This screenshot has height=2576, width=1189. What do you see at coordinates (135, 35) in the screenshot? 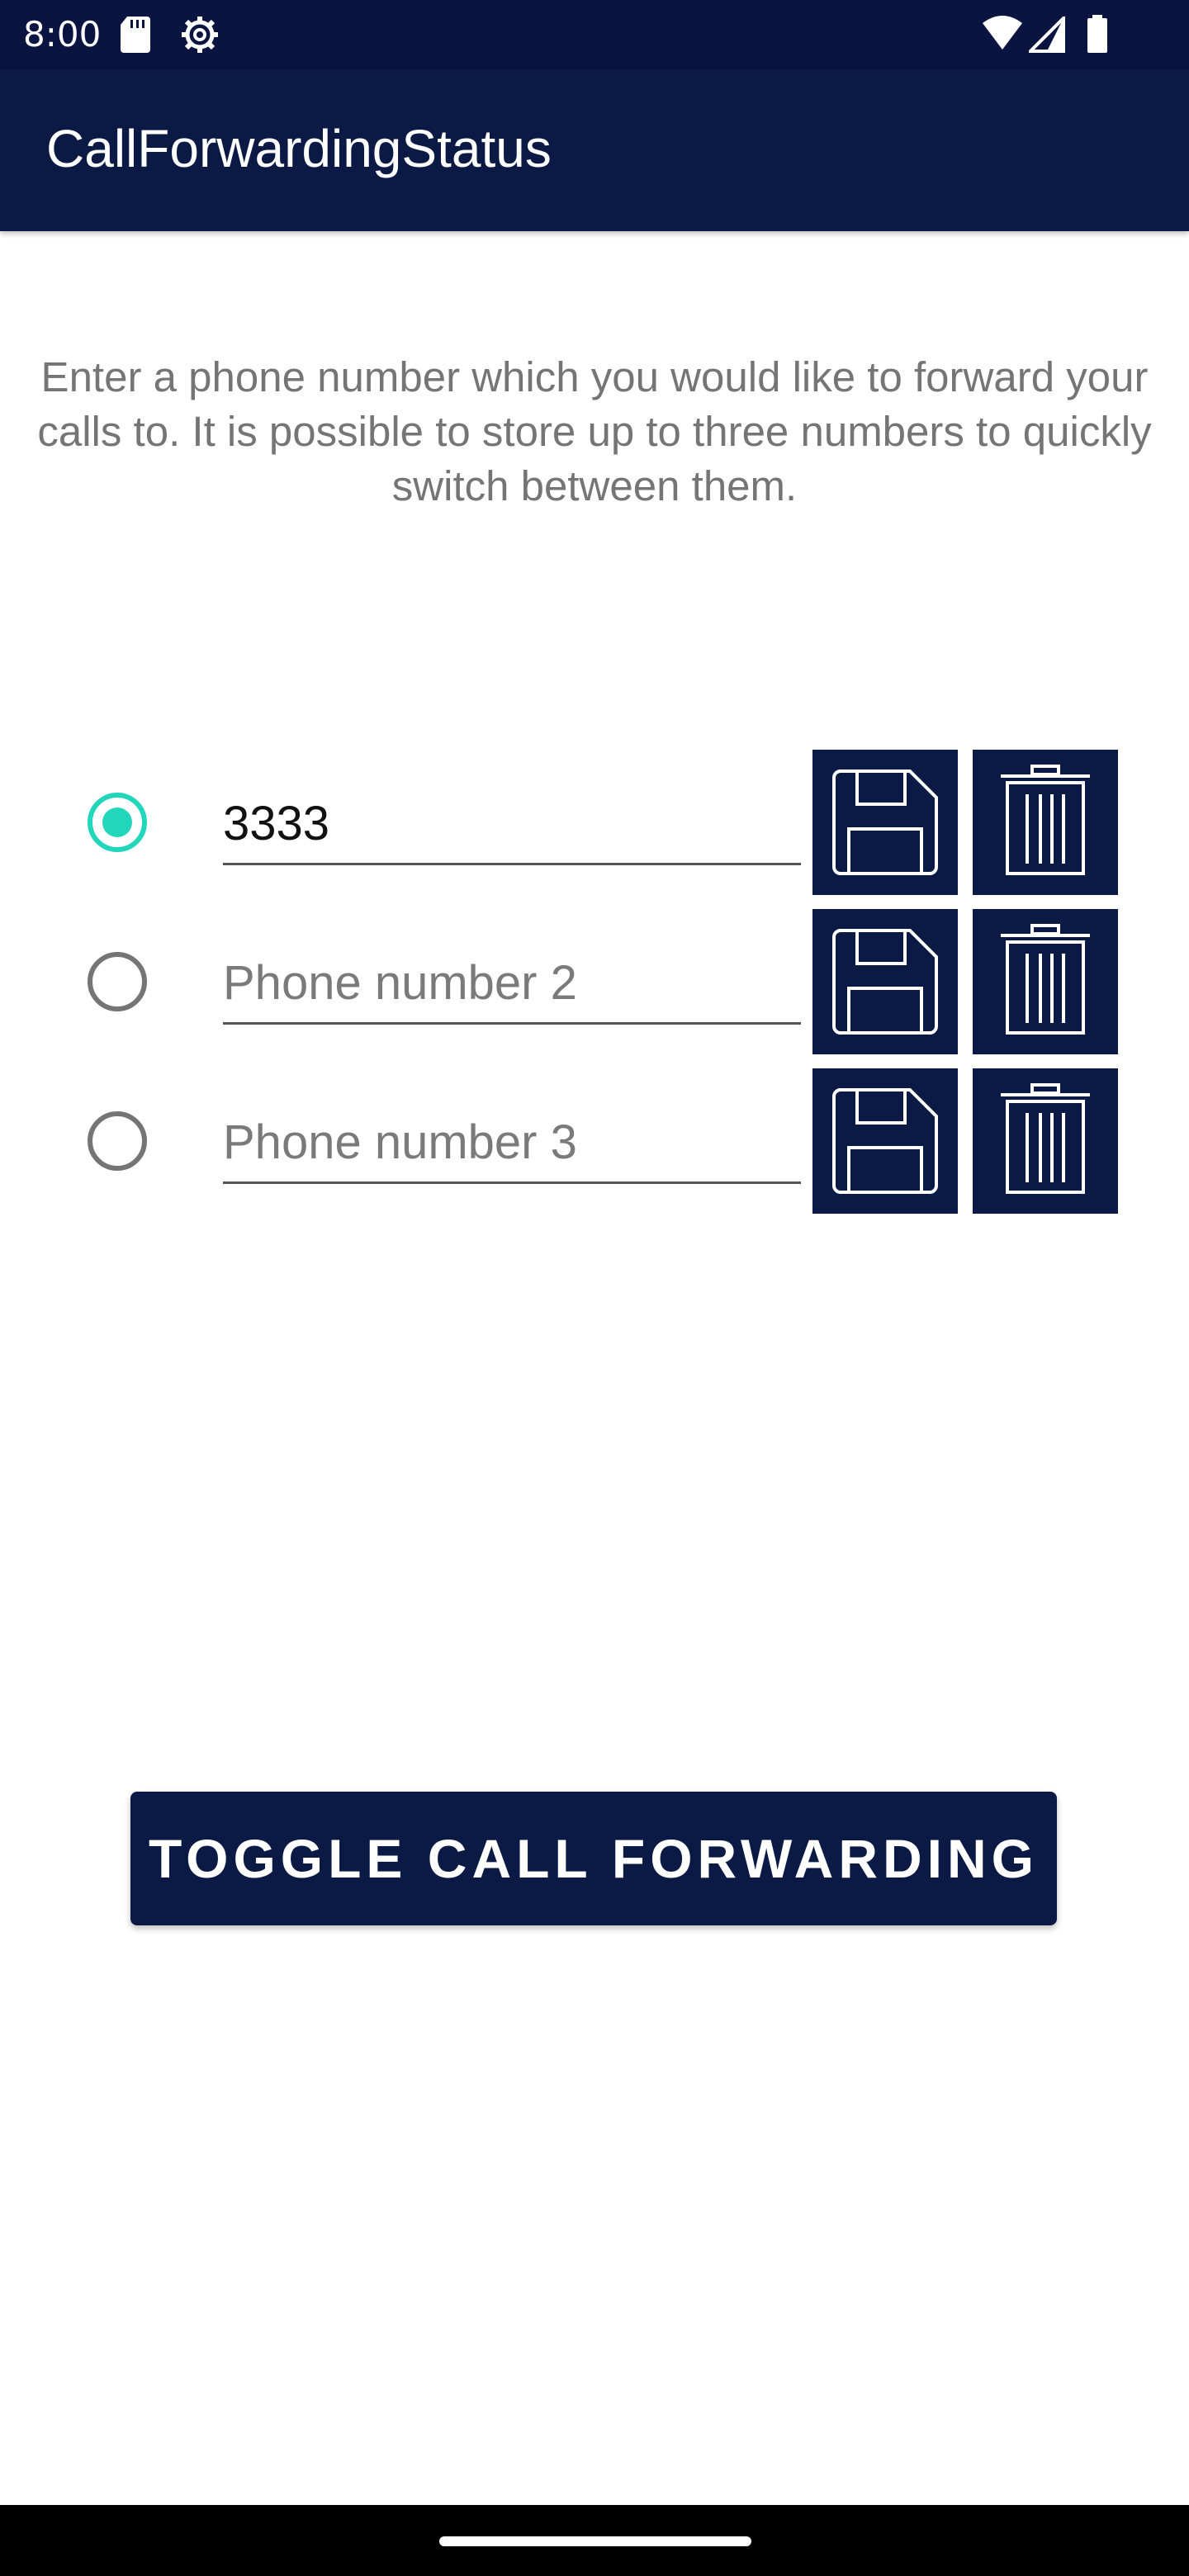
I see `sd-card-icon` at bounding box center [135, 35].